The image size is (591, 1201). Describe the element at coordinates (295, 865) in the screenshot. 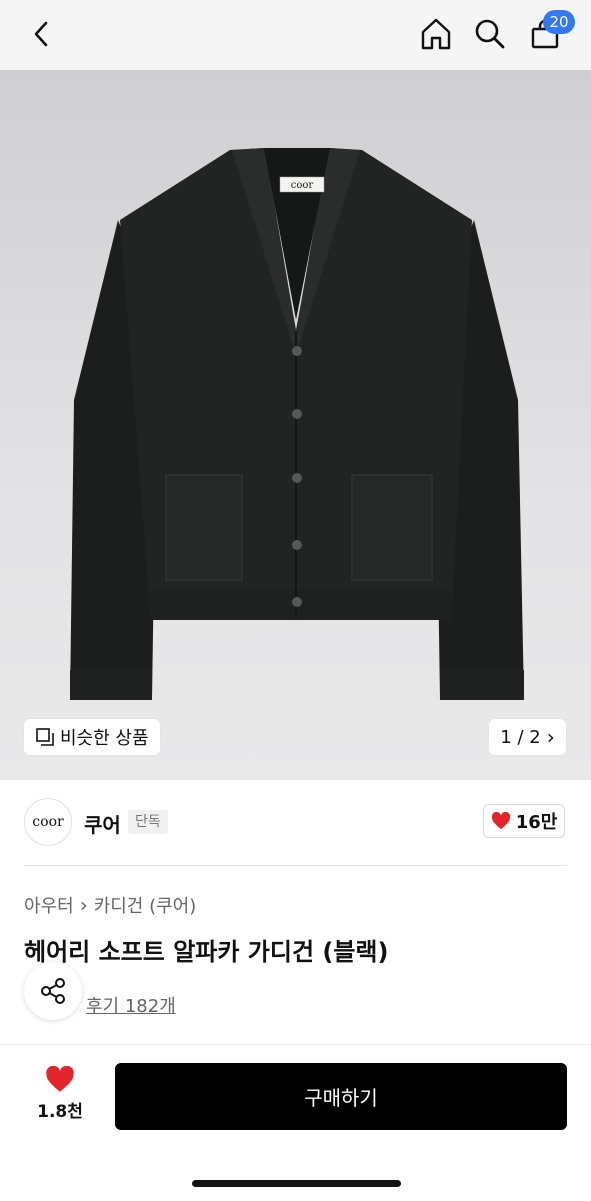

I see `divider` at that location.